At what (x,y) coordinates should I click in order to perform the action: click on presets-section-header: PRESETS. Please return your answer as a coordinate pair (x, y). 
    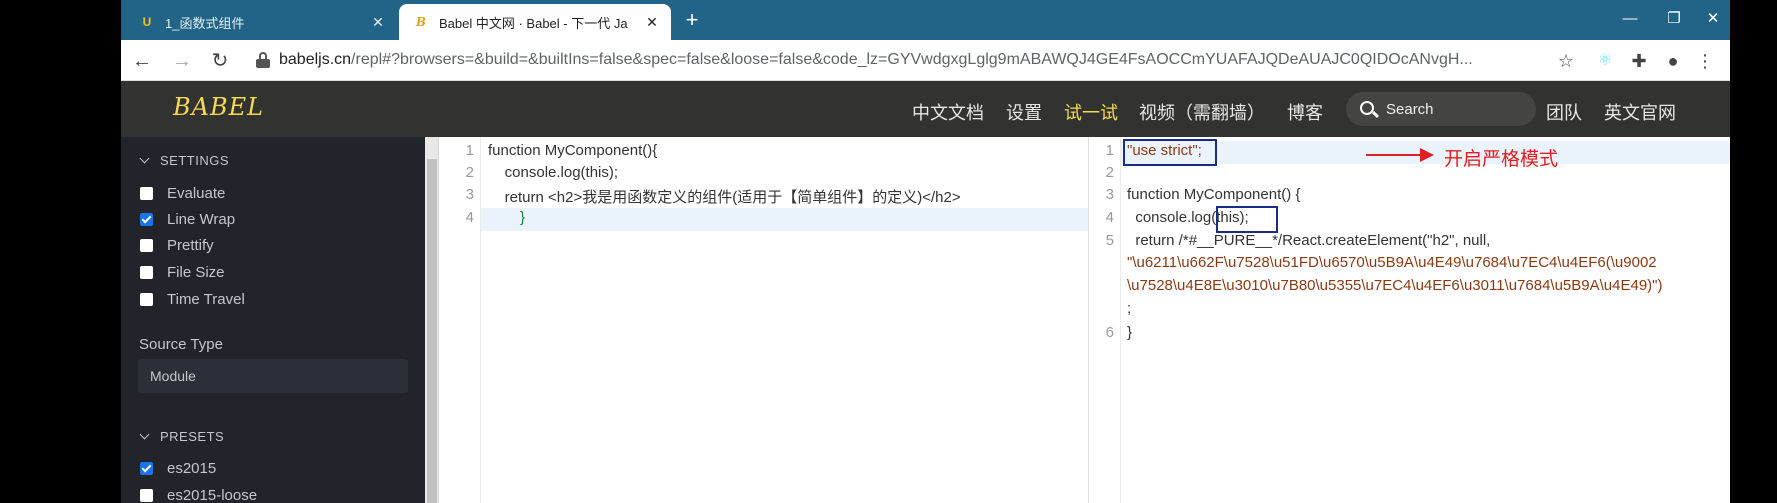
    Looking at the image, I should click on (182, 436).